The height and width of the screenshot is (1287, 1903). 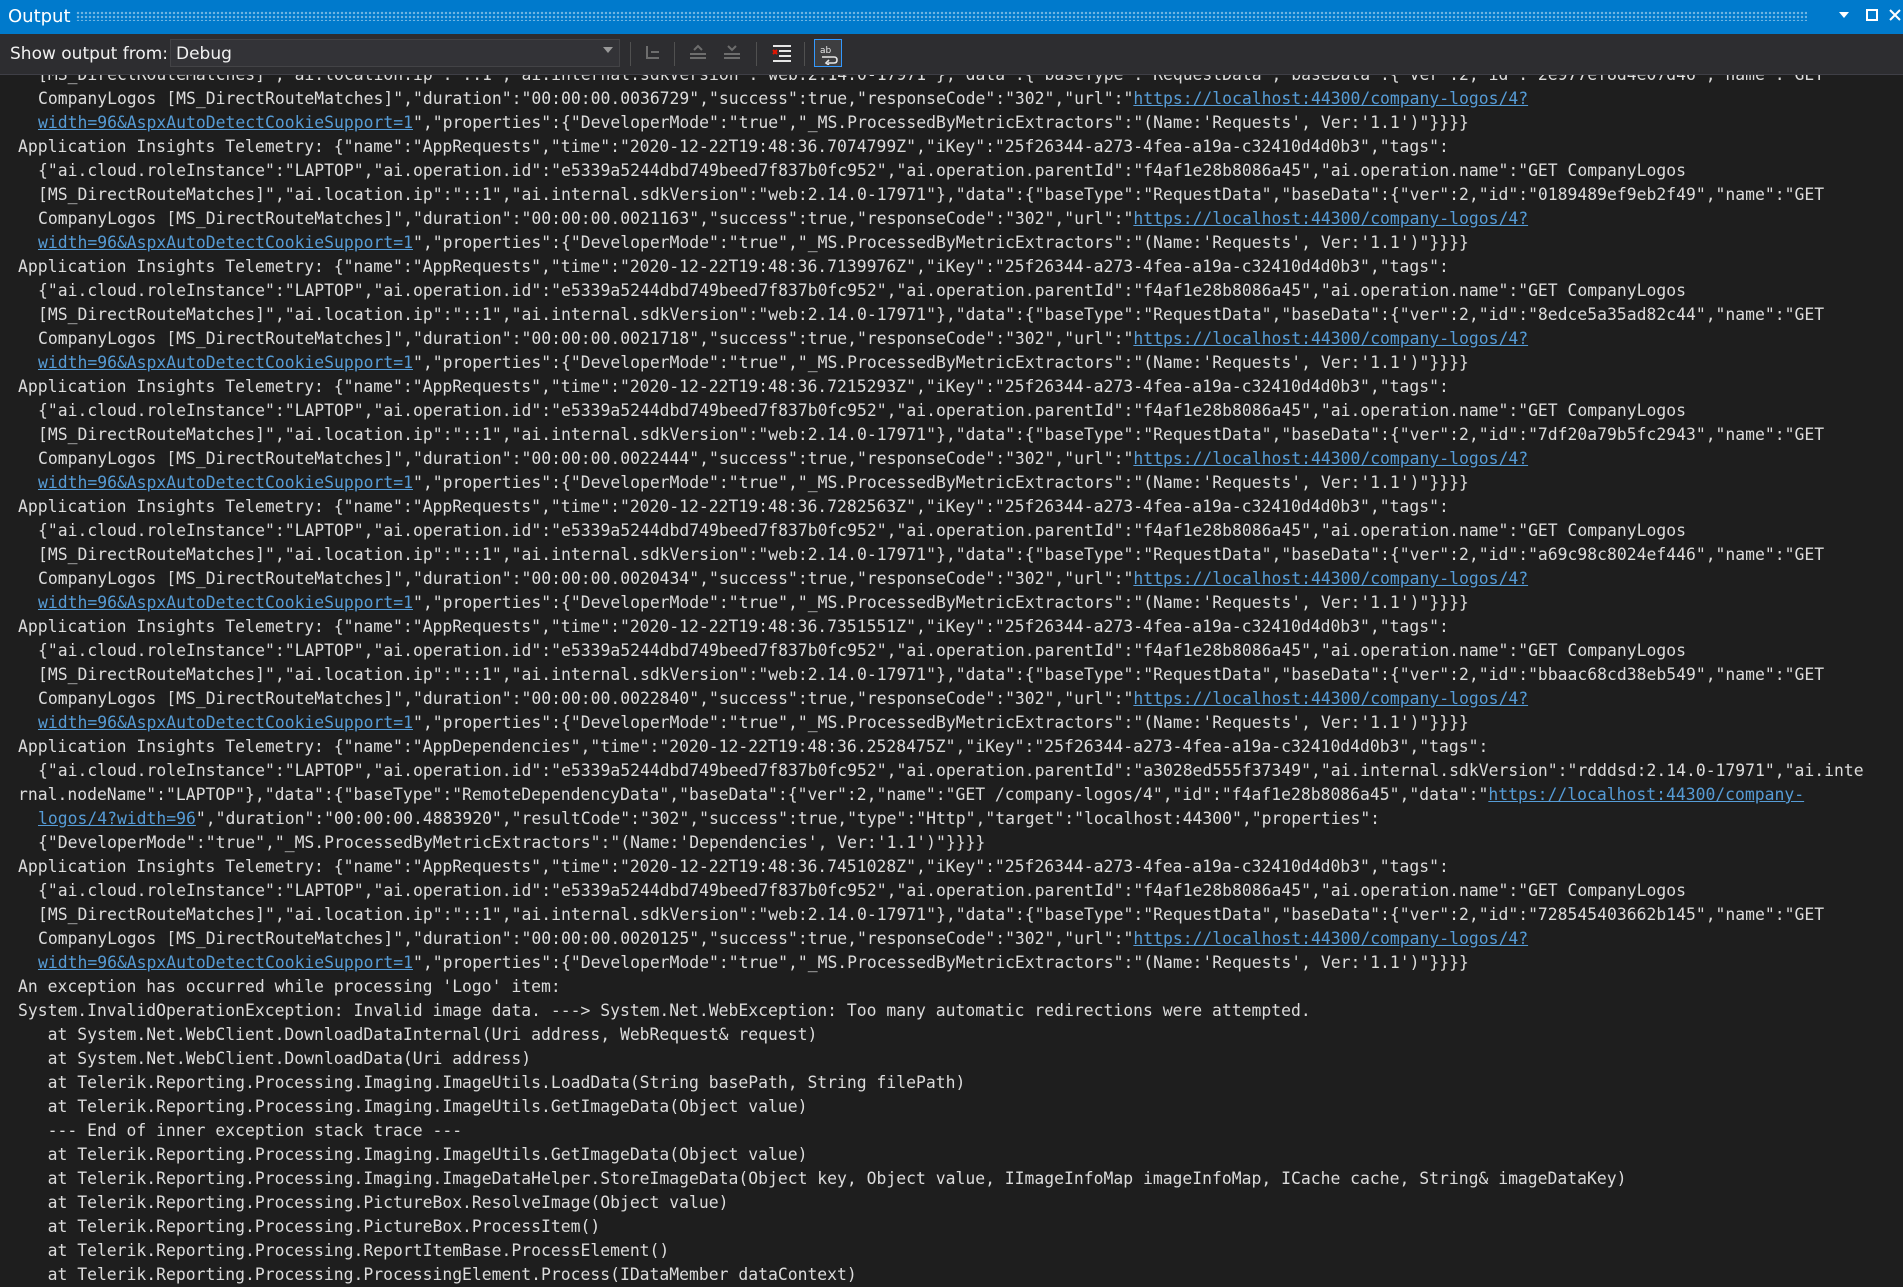 I want to click on output-url-link: https://localhost:44300/company-, so click(x=1646, y=794).